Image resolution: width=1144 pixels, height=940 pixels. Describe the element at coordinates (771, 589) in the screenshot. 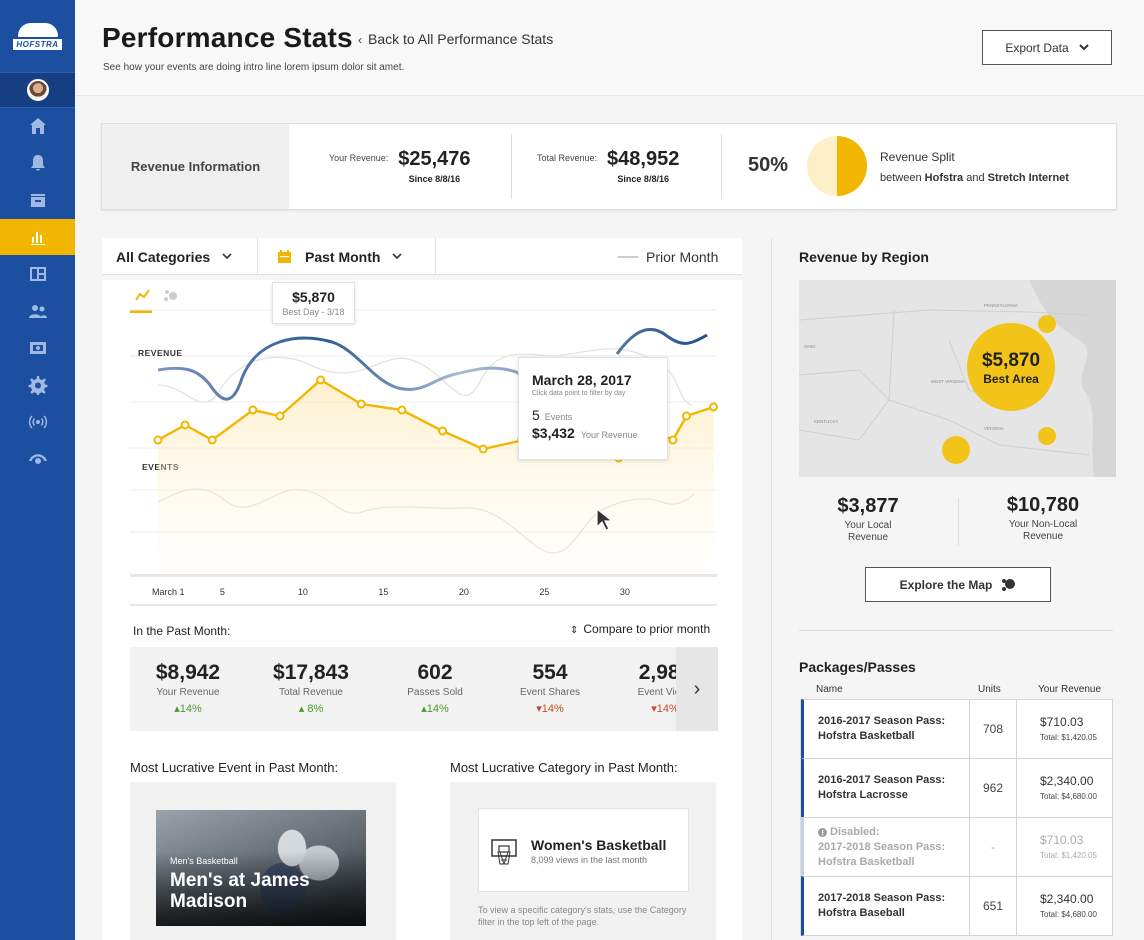

I see `column-divider` at that location.